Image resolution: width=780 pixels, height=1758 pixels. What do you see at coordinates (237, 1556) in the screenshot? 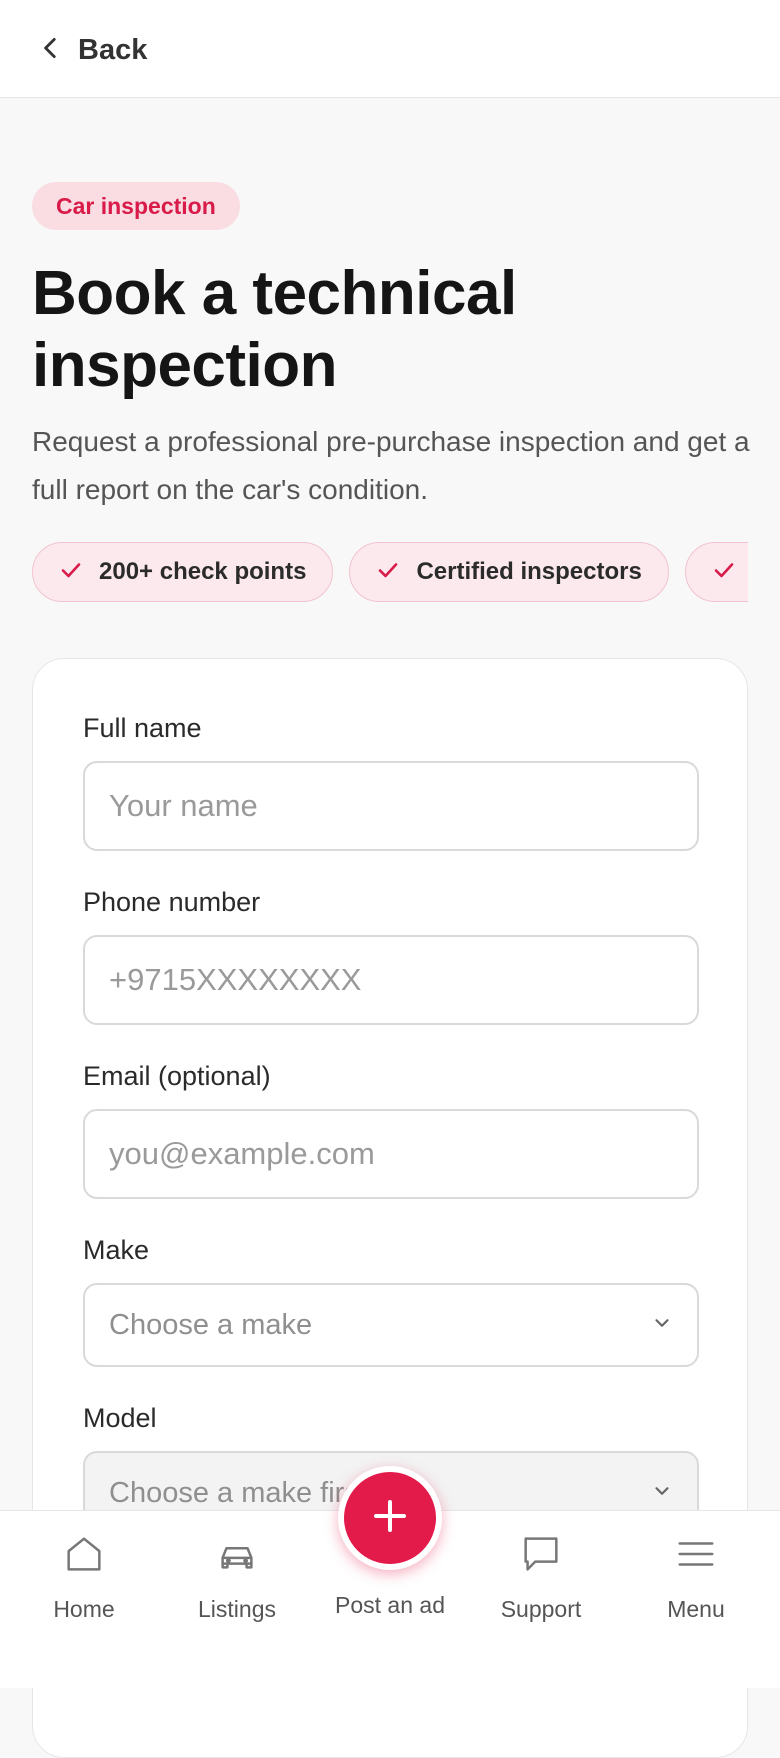
I see `car-icon` at bounding box center [237, 1556].